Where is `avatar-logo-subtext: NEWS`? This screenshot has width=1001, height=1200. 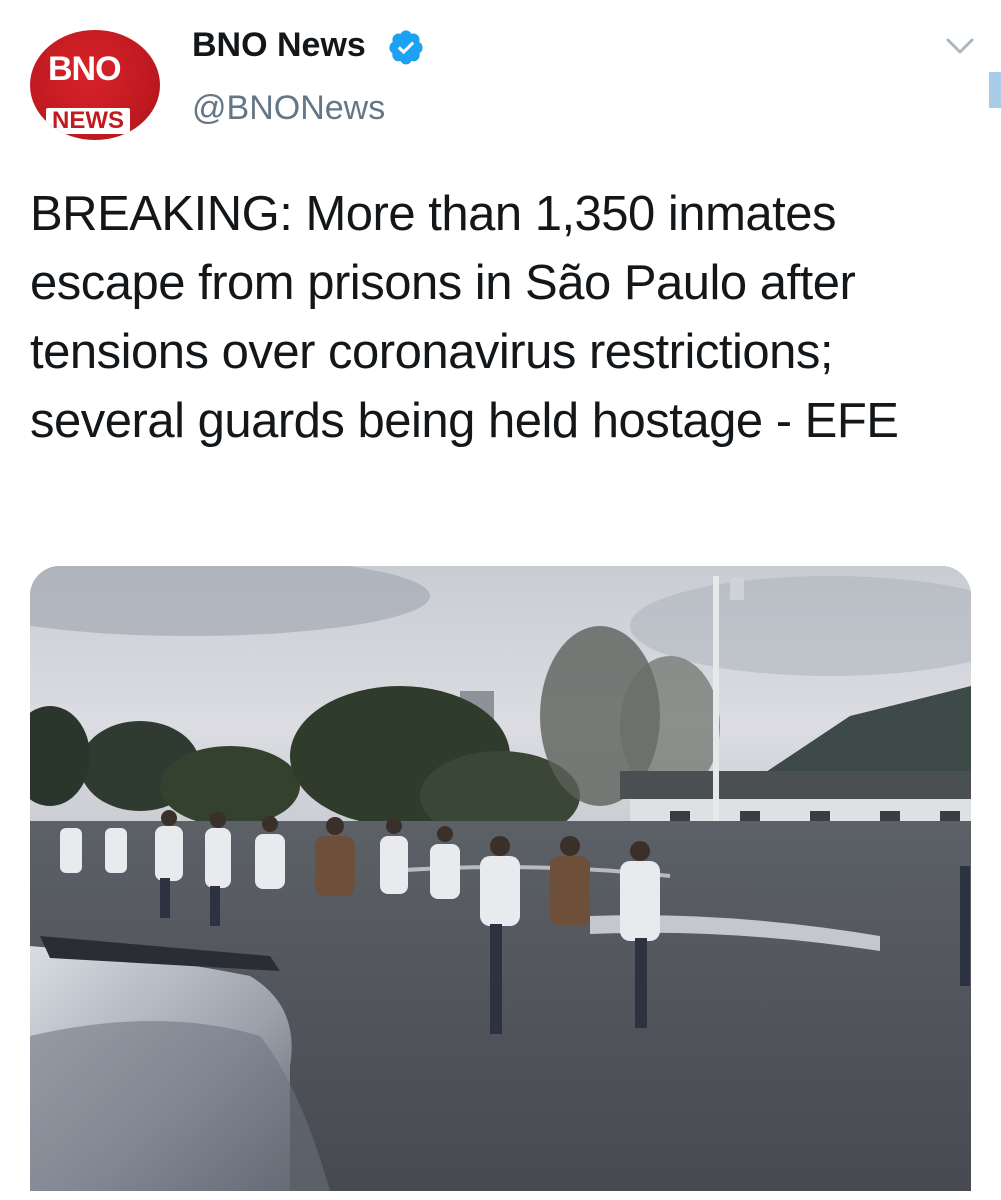 avatar-logo-subtext: NEWS is located at coordinates (88, 121).